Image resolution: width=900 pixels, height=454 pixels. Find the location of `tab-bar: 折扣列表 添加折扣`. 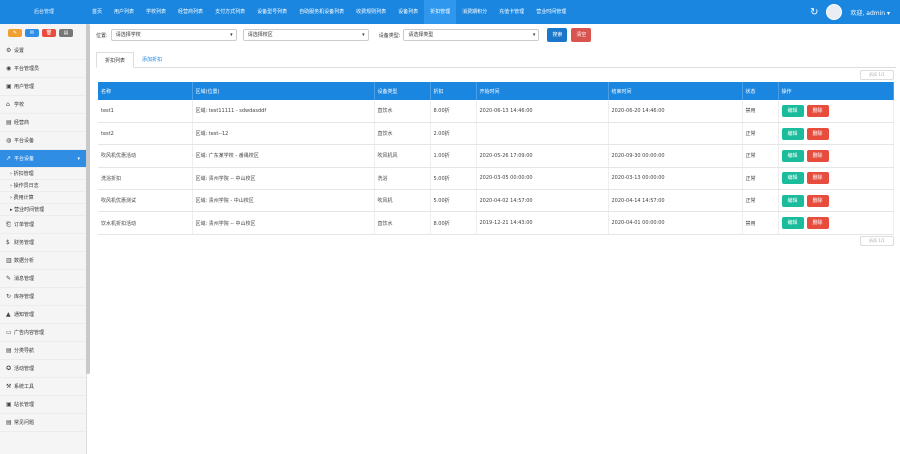

tab-bar: 折扣列表 添加折扣 is located at coordinates (496, 60).